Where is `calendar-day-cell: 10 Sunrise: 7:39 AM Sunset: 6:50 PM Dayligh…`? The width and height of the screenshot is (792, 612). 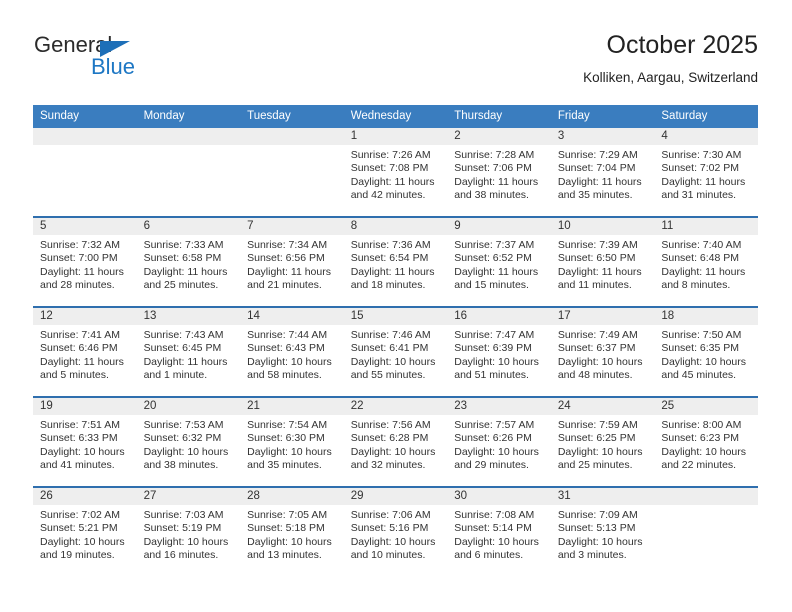
calendar-day-cell: 10 Sunrise: 7:39 AM Sunset: 6:50 PM Dayligh… is located at coordinates (602, 261).